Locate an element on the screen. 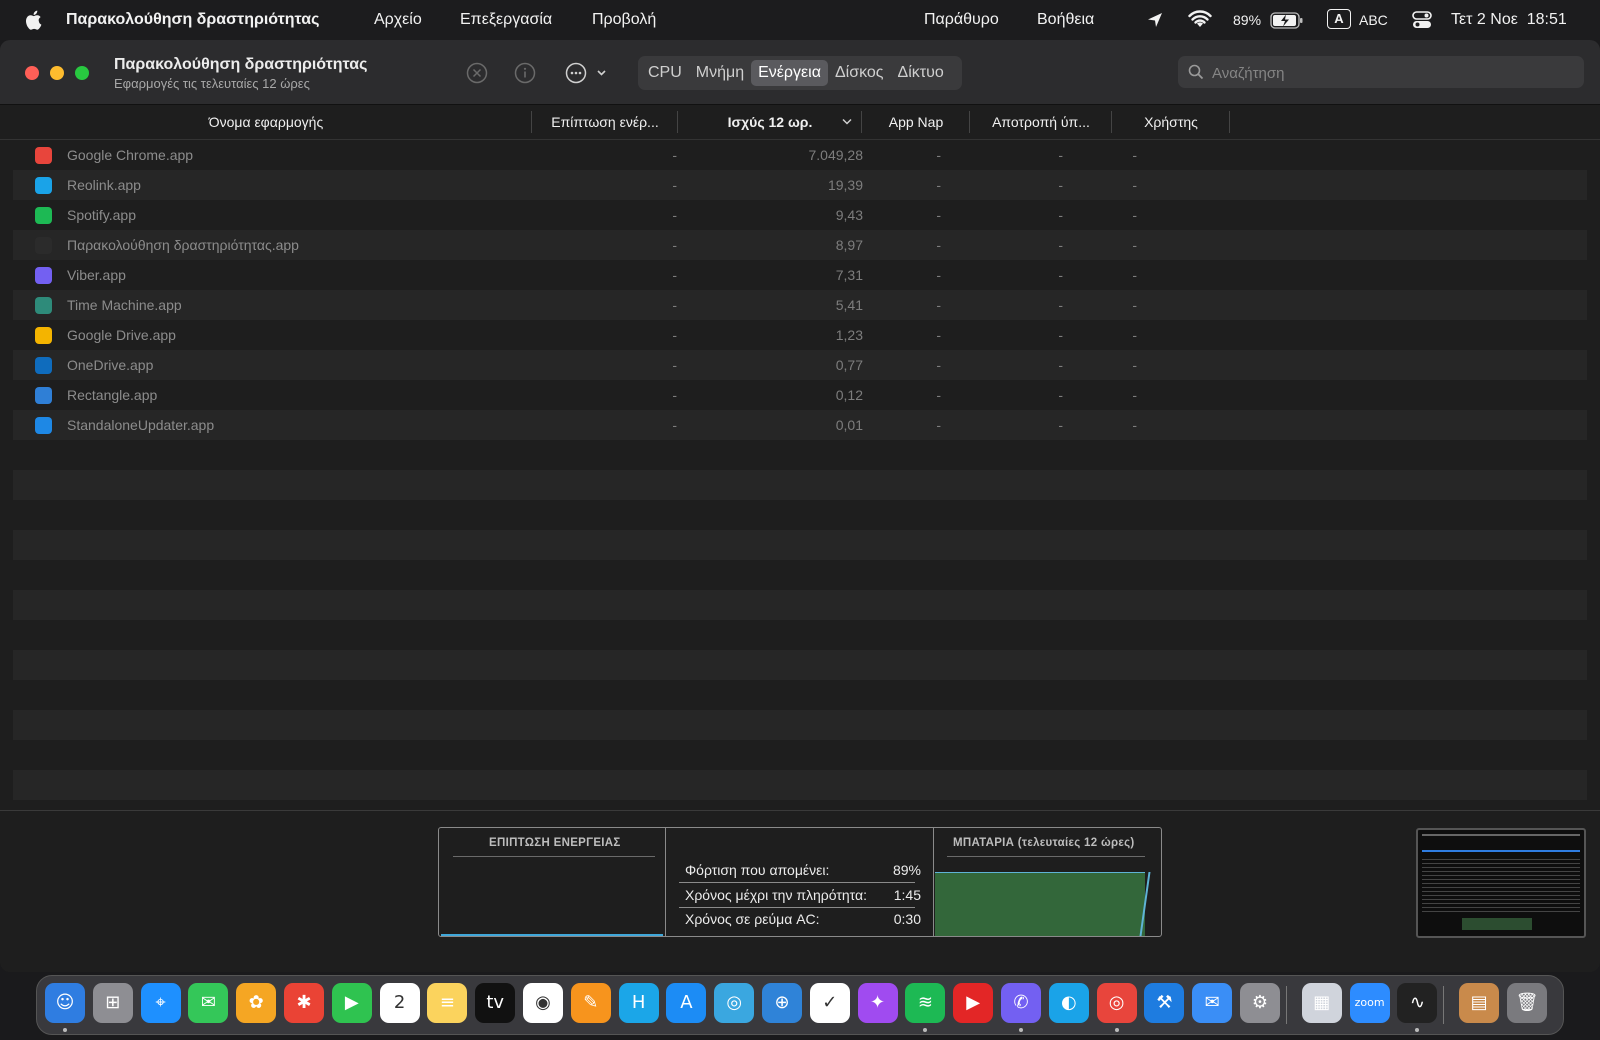 The image size is (1600, 1040). tasks-icon: ✓ is located at coordinates (829, 1003).